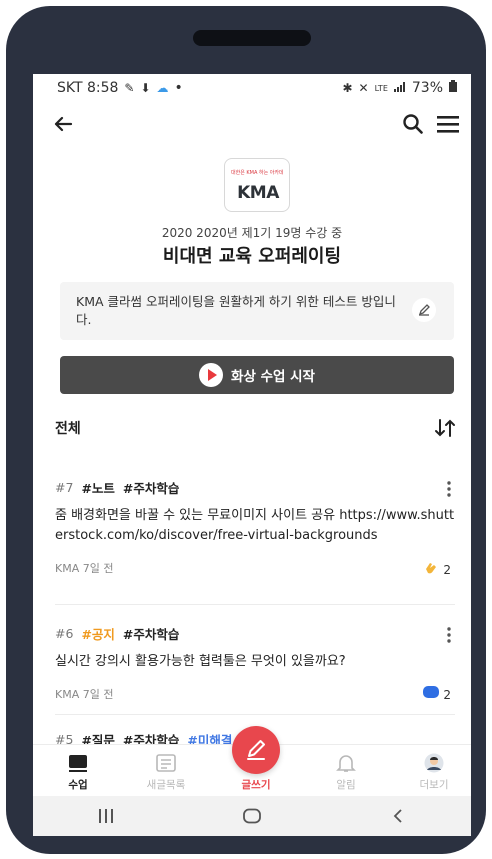  Describe the element at coordinates (431, 694) in the screenshot. I see `comment-icon` at that location.